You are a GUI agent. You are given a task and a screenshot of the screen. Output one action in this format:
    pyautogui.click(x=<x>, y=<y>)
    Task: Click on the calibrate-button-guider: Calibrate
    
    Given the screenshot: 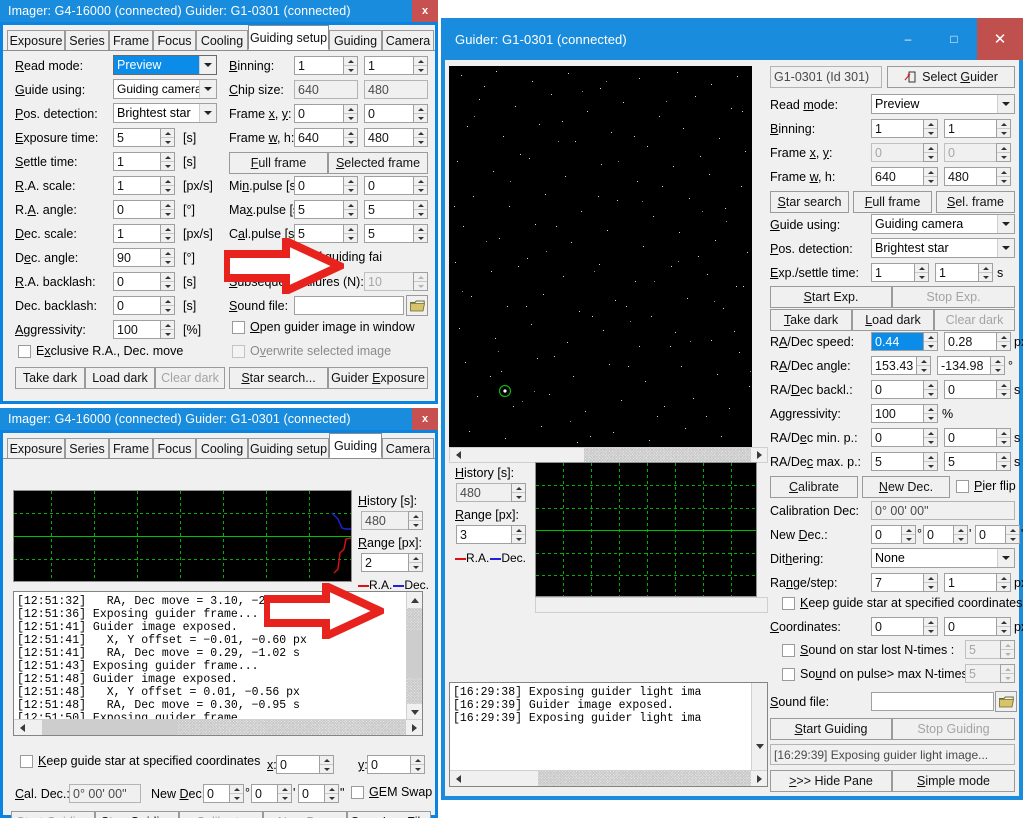 What is the action you would take?
    pyautogui.click(x=814, y=487)
    